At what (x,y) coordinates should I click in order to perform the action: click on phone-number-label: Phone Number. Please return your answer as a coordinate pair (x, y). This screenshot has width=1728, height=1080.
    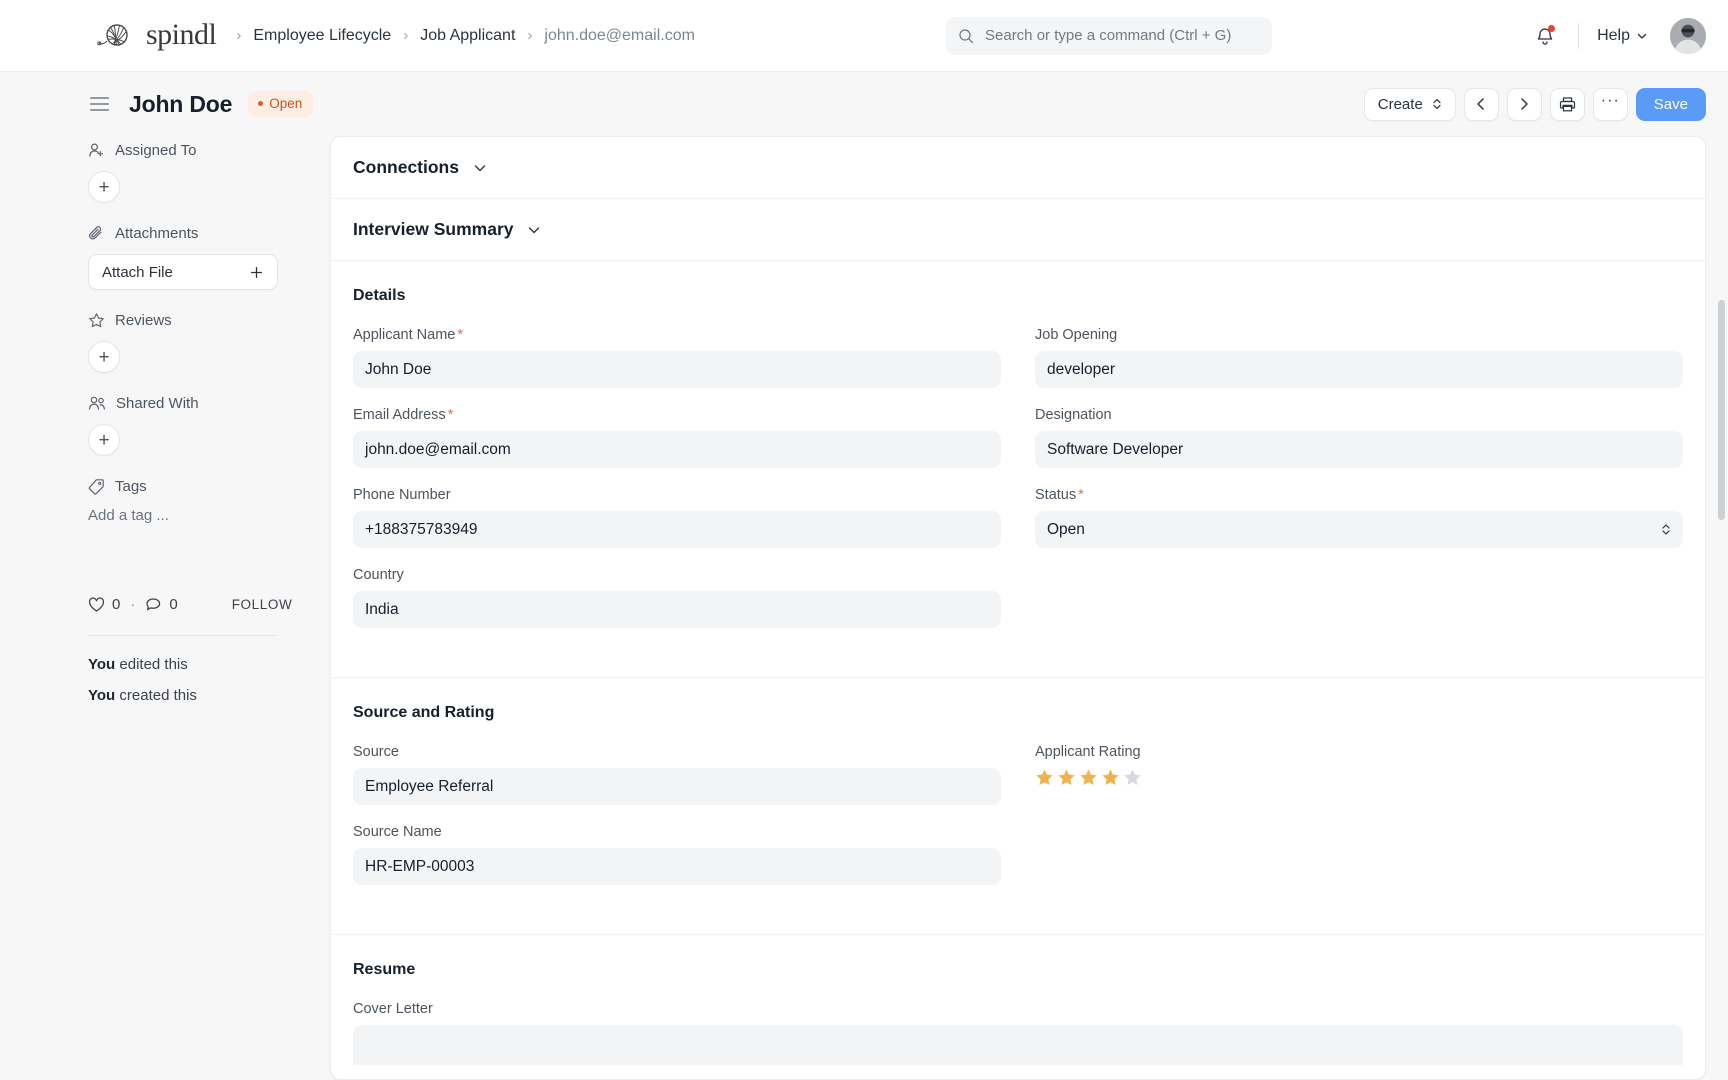
    Looking at the image, I should click on (402, 495).